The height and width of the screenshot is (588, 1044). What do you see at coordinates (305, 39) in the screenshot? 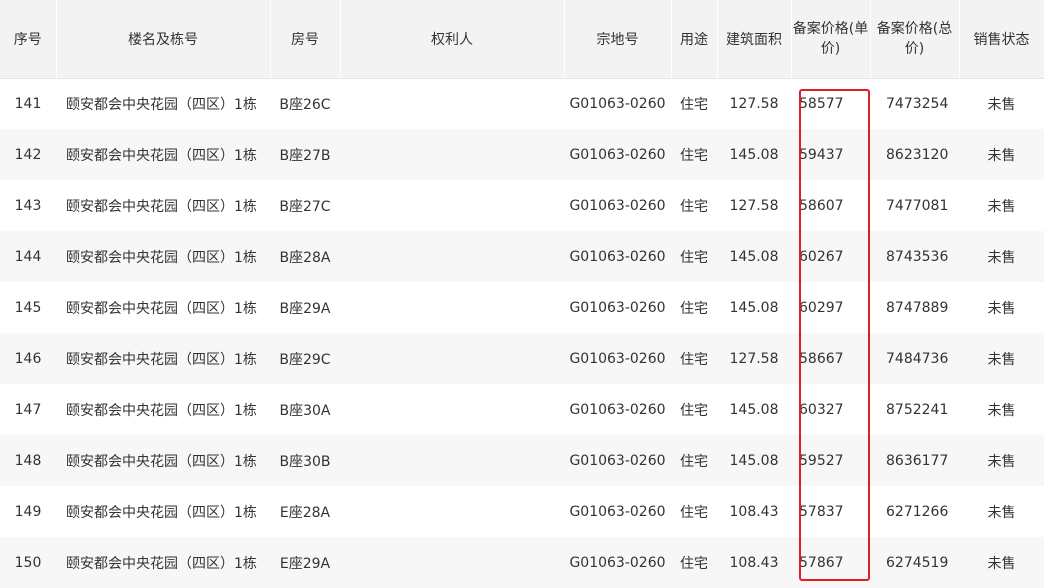
I see `header-room: 房号` at bounding box center [305, 39].